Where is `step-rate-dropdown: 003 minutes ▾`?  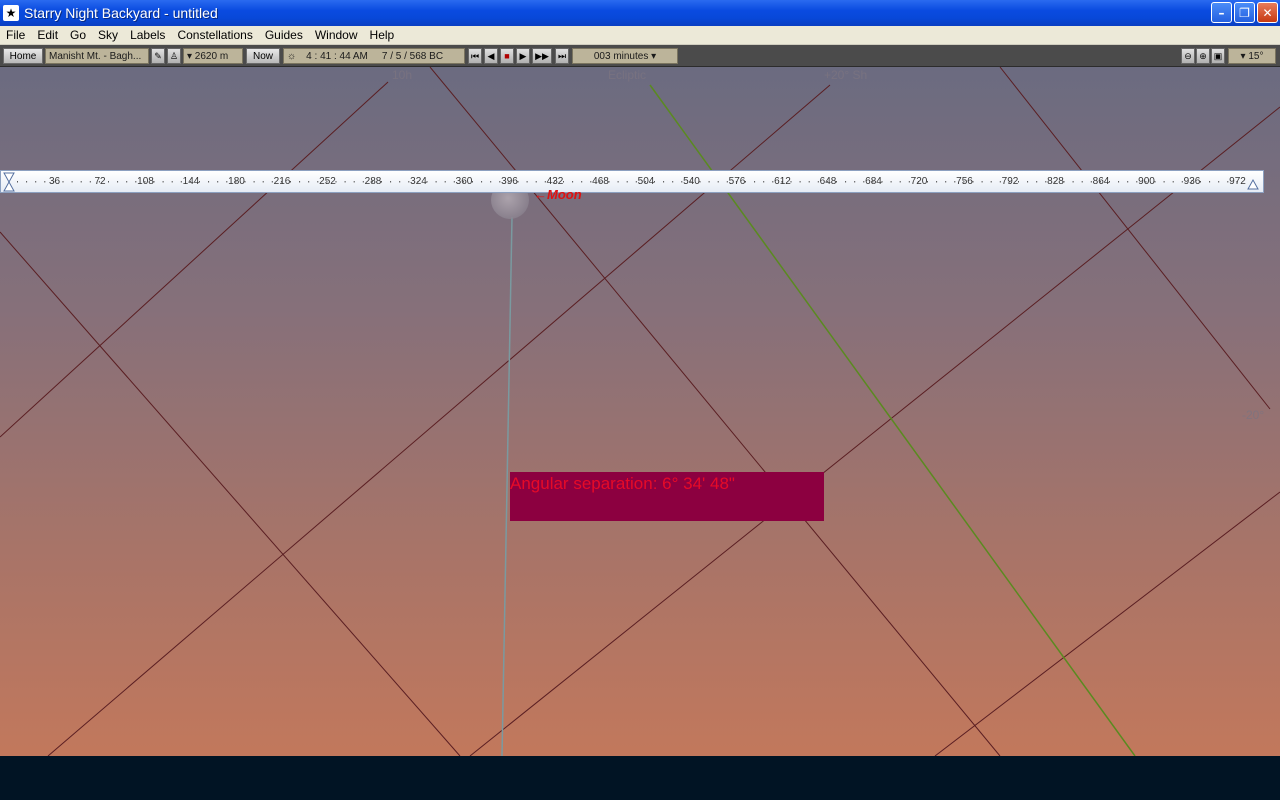 step-rate-dropdown: 003 minutes ▾ is located at coordinates (625, 56).